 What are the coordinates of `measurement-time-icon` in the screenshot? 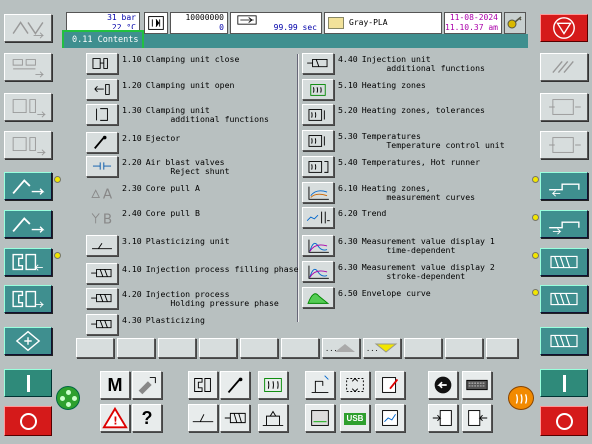 It's located at (318, 245).